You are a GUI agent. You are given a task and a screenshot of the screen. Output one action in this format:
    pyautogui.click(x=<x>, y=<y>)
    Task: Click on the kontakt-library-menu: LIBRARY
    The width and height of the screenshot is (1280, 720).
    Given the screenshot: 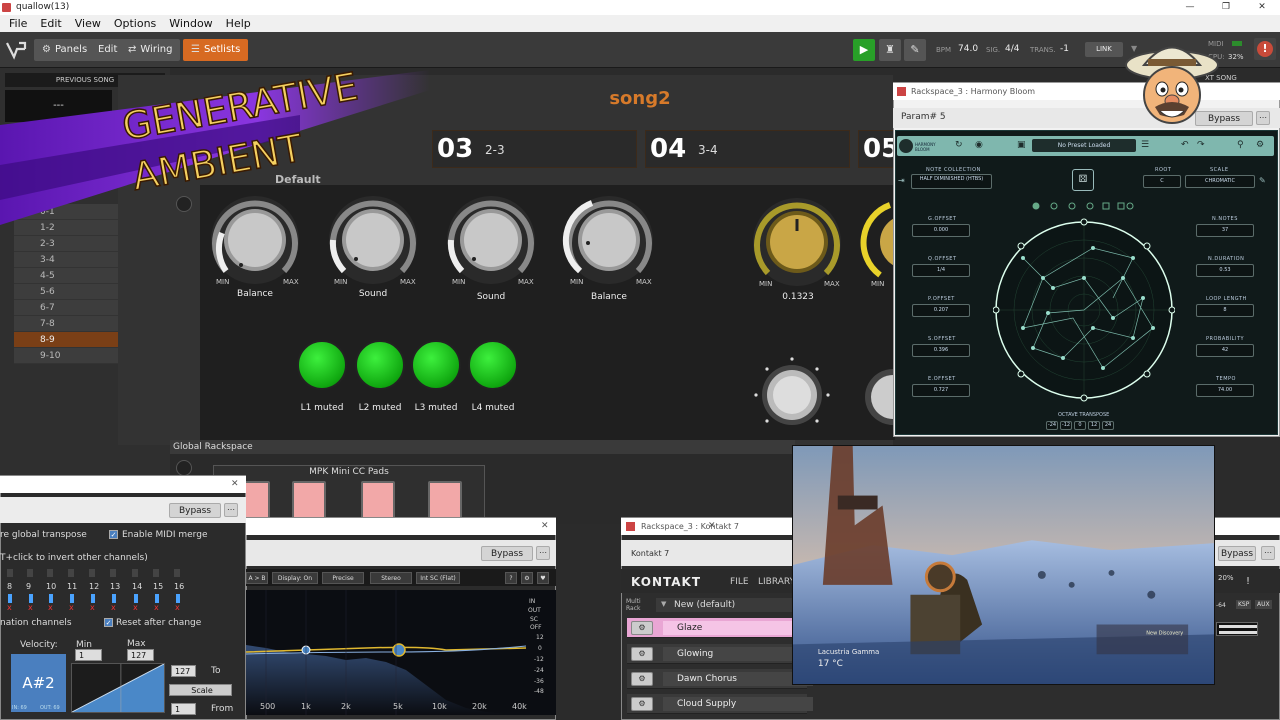 What is the action you would take?
    pyautogui.click(x=776, y=582)
    